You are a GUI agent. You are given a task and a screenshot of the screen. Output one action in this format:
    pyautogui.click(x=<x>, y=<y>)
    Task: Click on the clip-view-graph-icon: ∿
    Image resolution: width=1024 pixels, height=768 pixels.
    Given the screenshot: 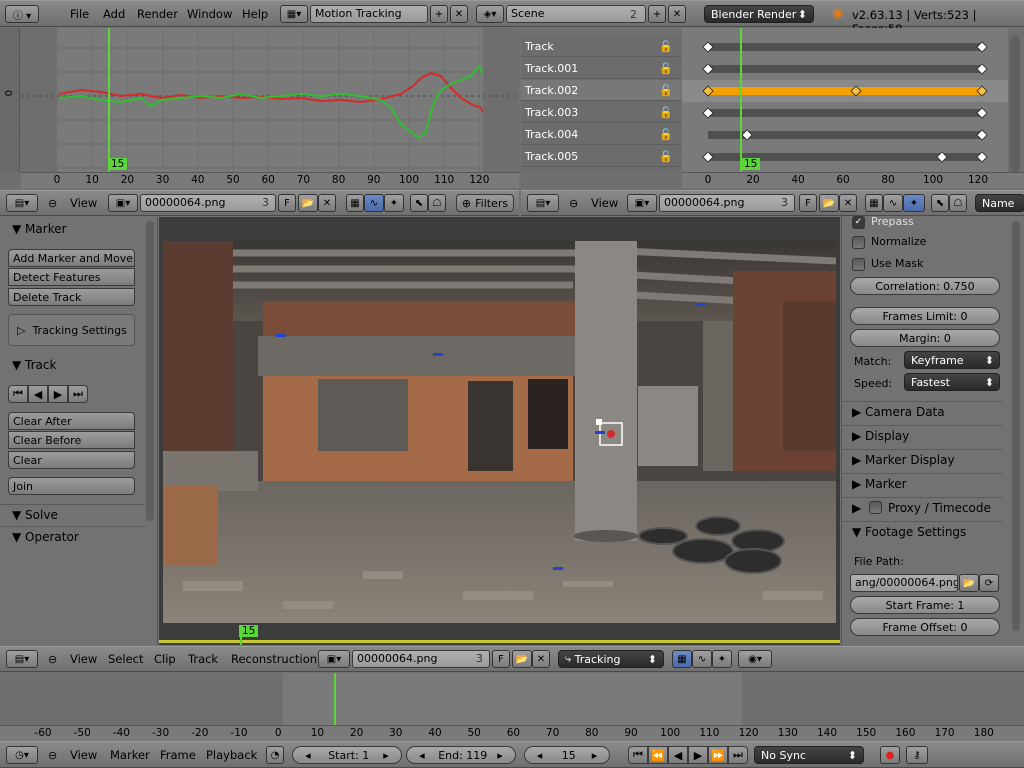 What is the action you would take?
    pyautogui.click(x=702, y=659)
    